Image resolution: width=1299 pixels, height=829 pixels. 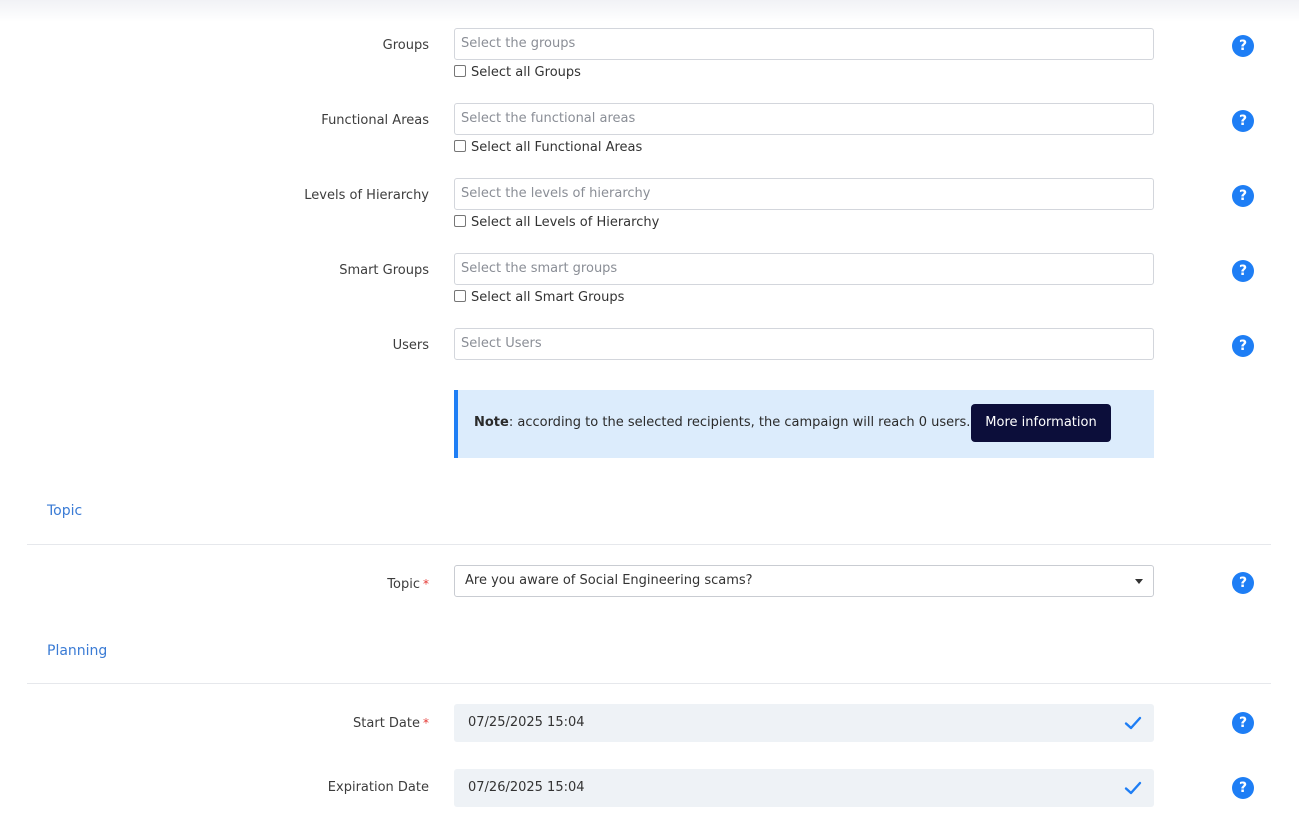 I want to click on start-date-input: 07/25/2025 15:04, so click(x=804, y=723).